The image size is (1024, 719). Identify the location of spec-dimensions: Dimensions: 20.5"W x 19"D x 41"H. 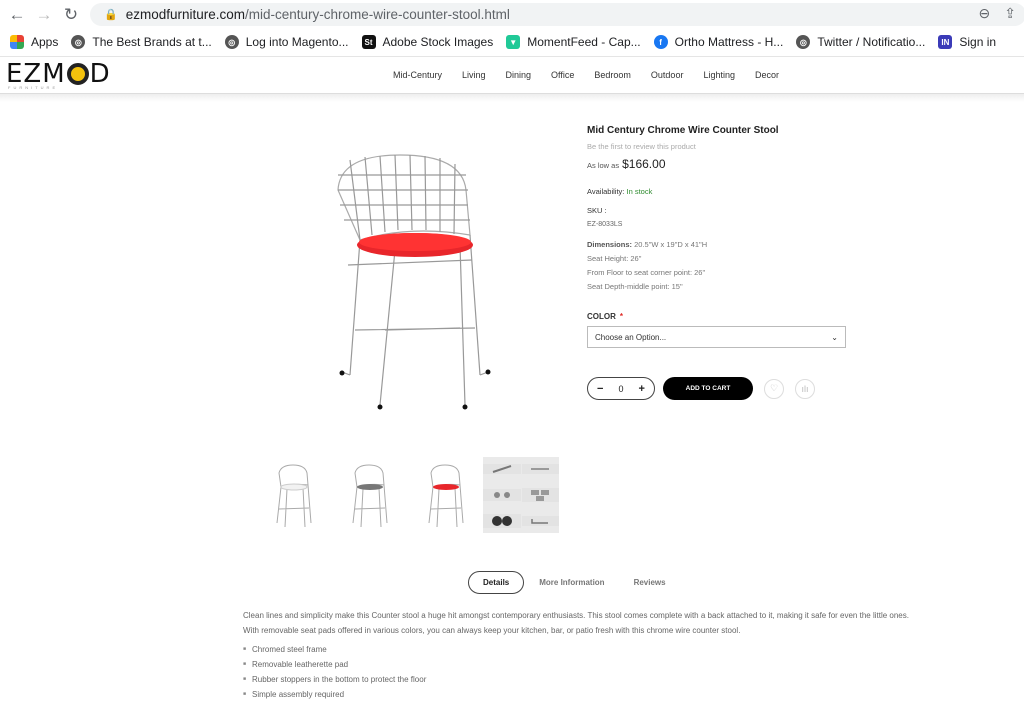
(737, 245).